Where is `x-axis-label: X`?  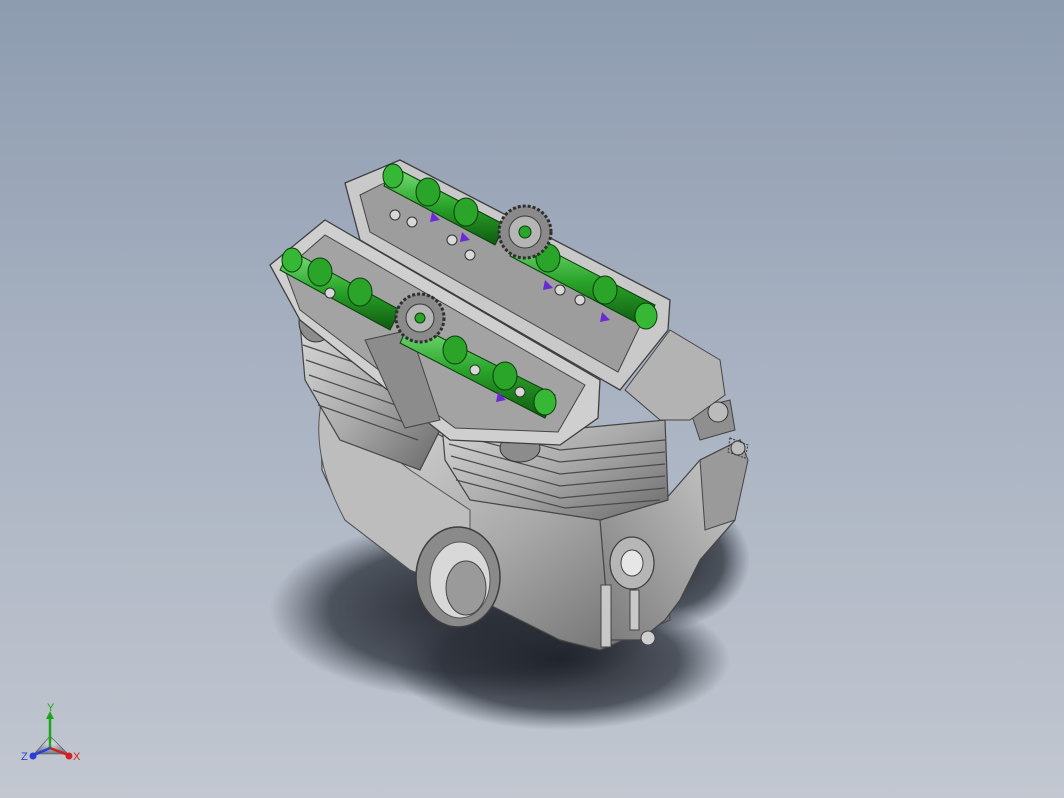
x-axis-label: X is located at coordinates (77, 757).